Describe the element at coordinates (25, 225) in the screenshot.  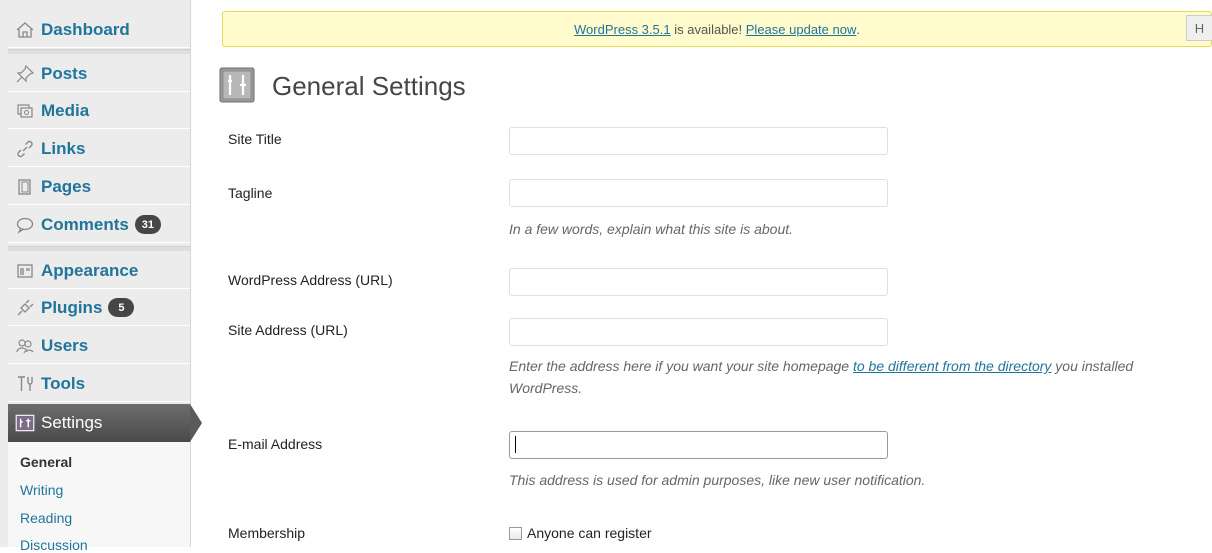
I see `comment-icon` at that location.